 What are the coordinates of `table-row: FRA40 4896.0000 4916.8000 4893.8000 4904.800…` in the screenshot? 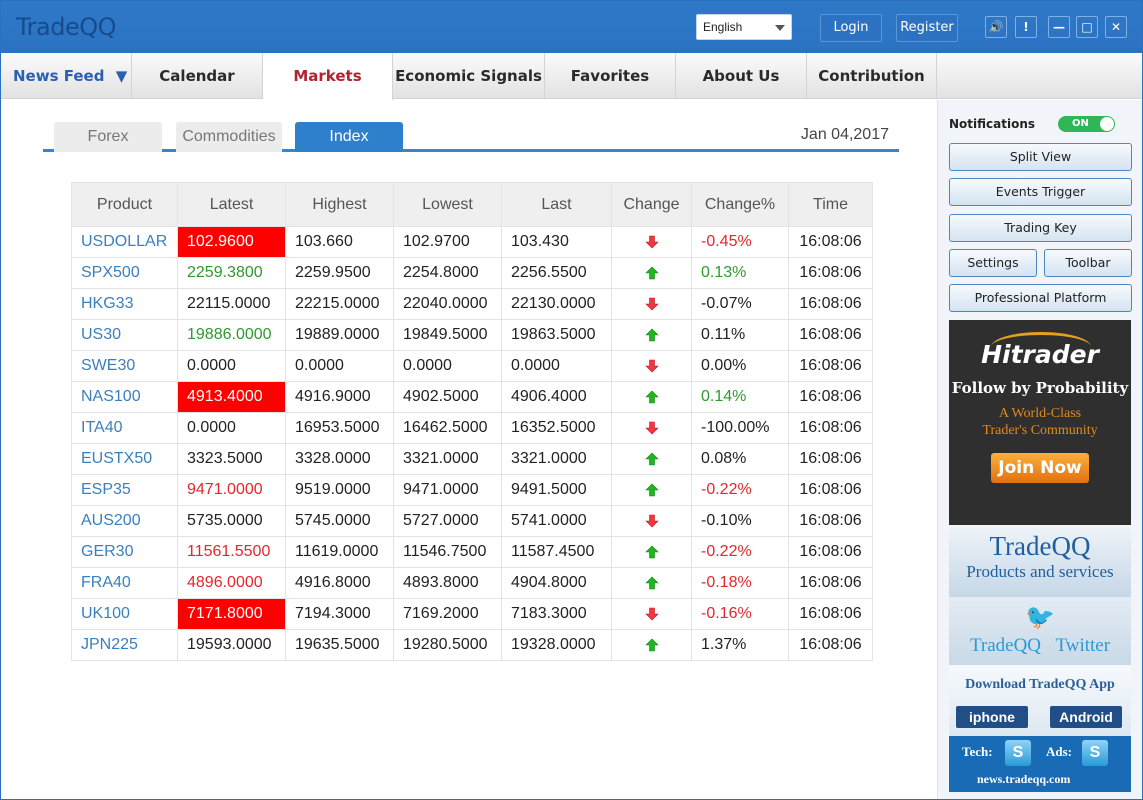 It's located at (472, 583).